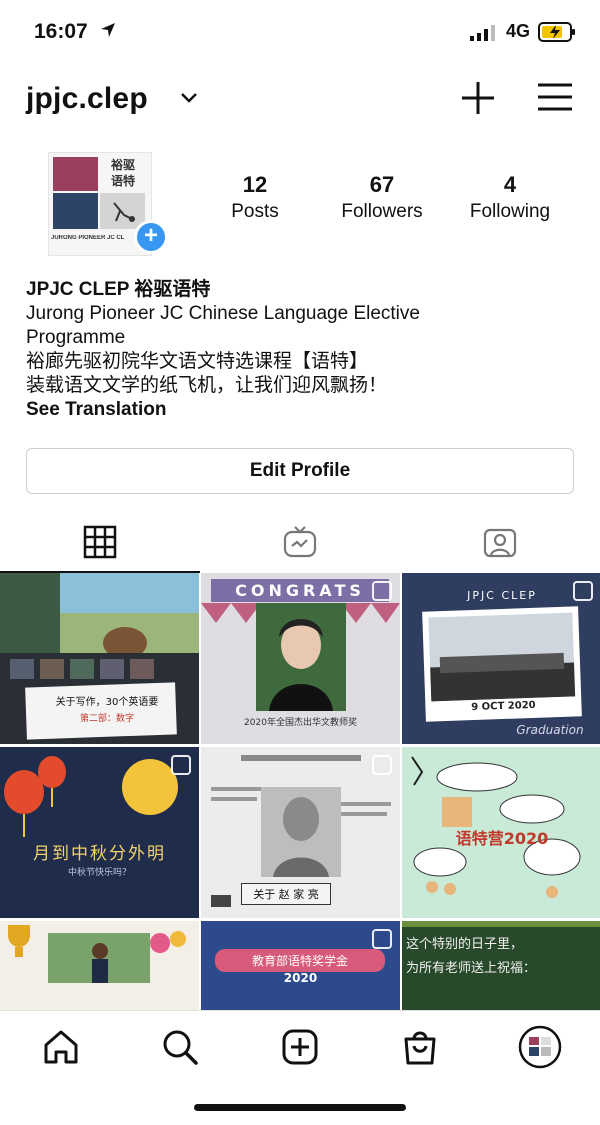 The height and width of the screenshot is (1125, 600). I want to click on profile-name: JPJC CLEP 裕驱语特, so click(118, 289).